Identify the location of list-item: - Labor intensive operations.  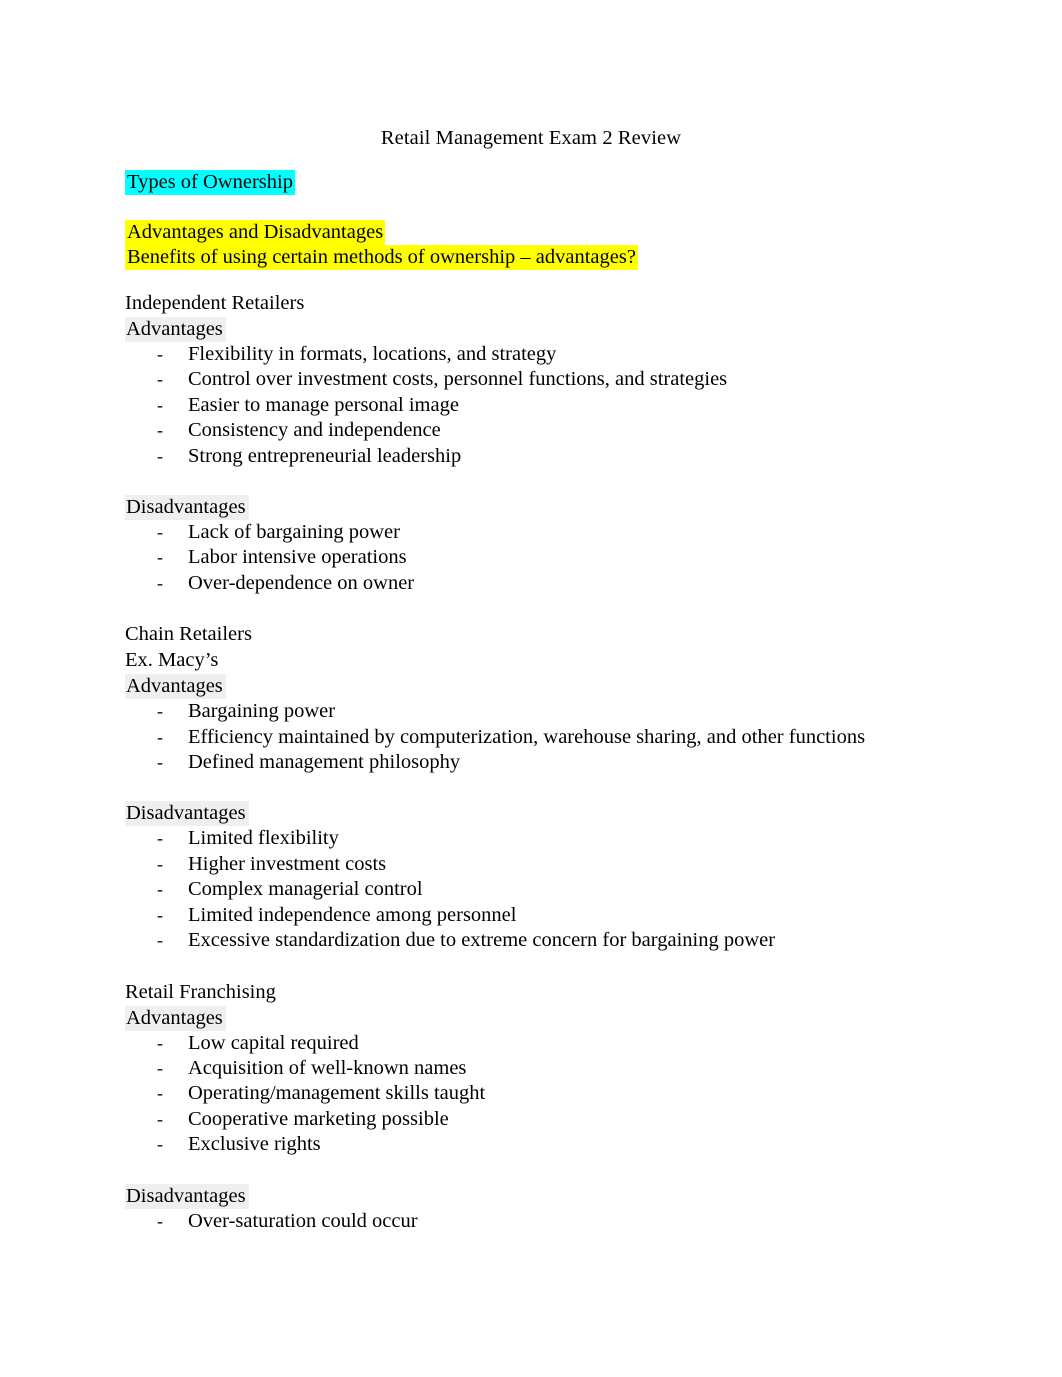
(565, 557).